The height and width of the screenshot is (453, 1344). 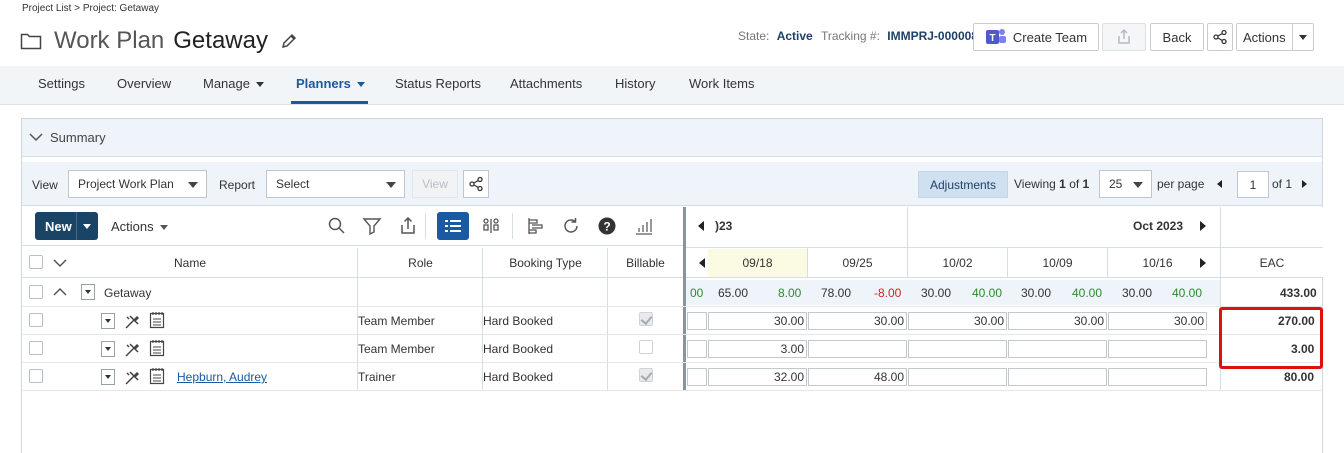 I want to click on svg-text: T, so click(x=992, y=38).